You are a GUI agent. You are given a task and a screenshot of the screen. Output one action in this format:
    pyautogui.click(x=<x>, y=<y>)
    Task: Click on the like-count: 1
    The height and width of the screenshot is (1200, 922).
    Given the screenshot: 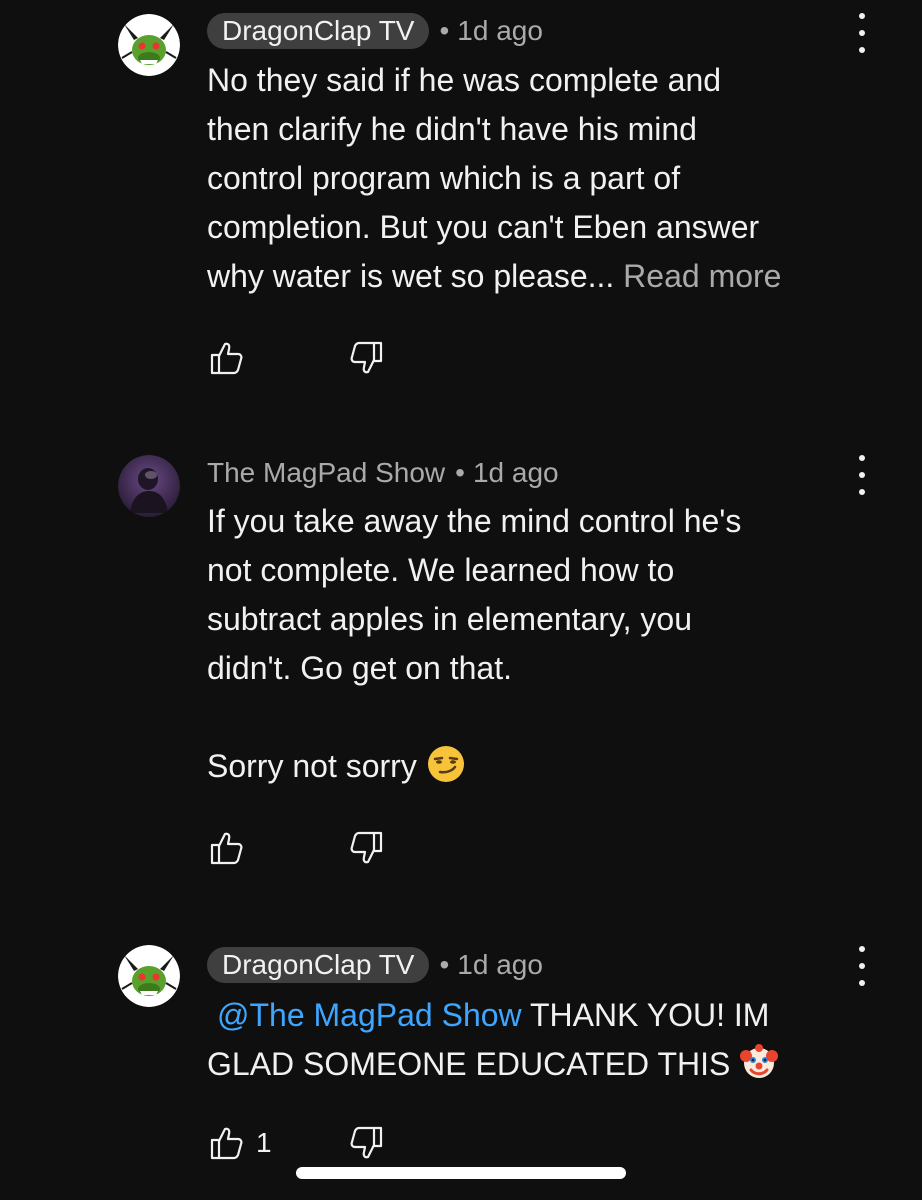 What is the action you would take?
    pyautogui.click(x=264, y=1142)
    